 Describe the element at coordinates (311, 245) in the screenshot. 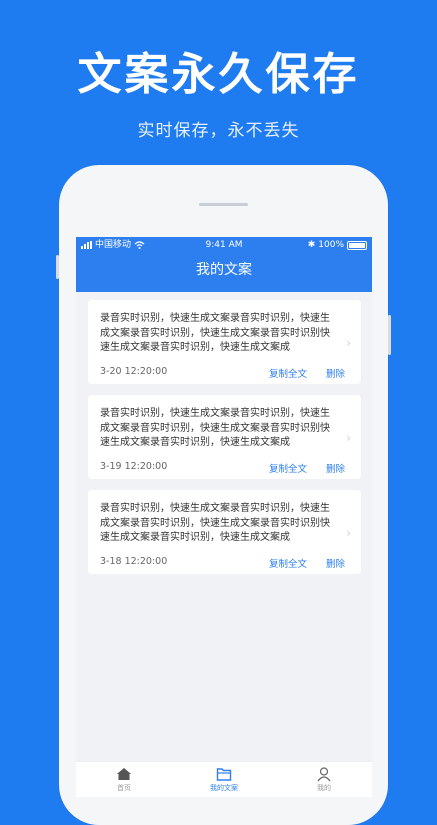

I see `bluetooth-icon: ✱` at that location.